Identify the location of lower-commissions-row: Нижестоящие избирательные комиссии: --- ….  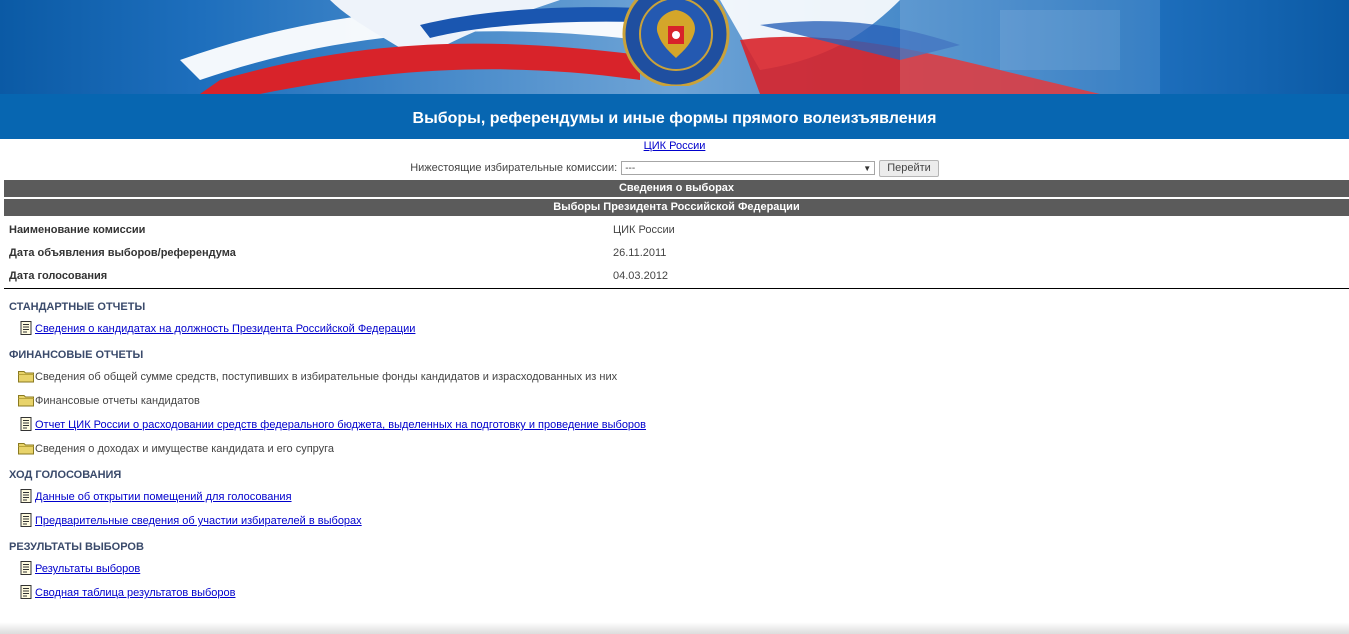
(674, 168).